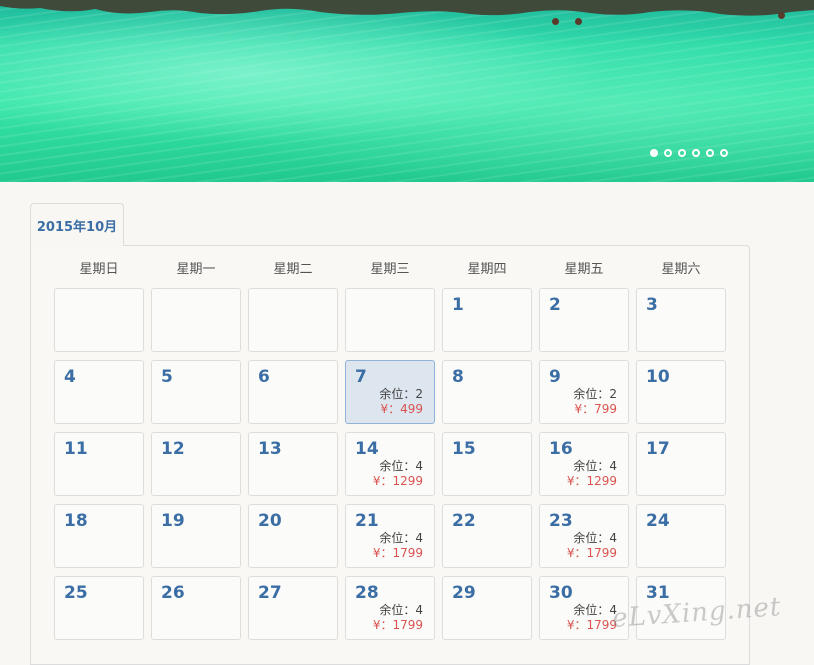  I want to click on slider-dots, so click(689, 153).